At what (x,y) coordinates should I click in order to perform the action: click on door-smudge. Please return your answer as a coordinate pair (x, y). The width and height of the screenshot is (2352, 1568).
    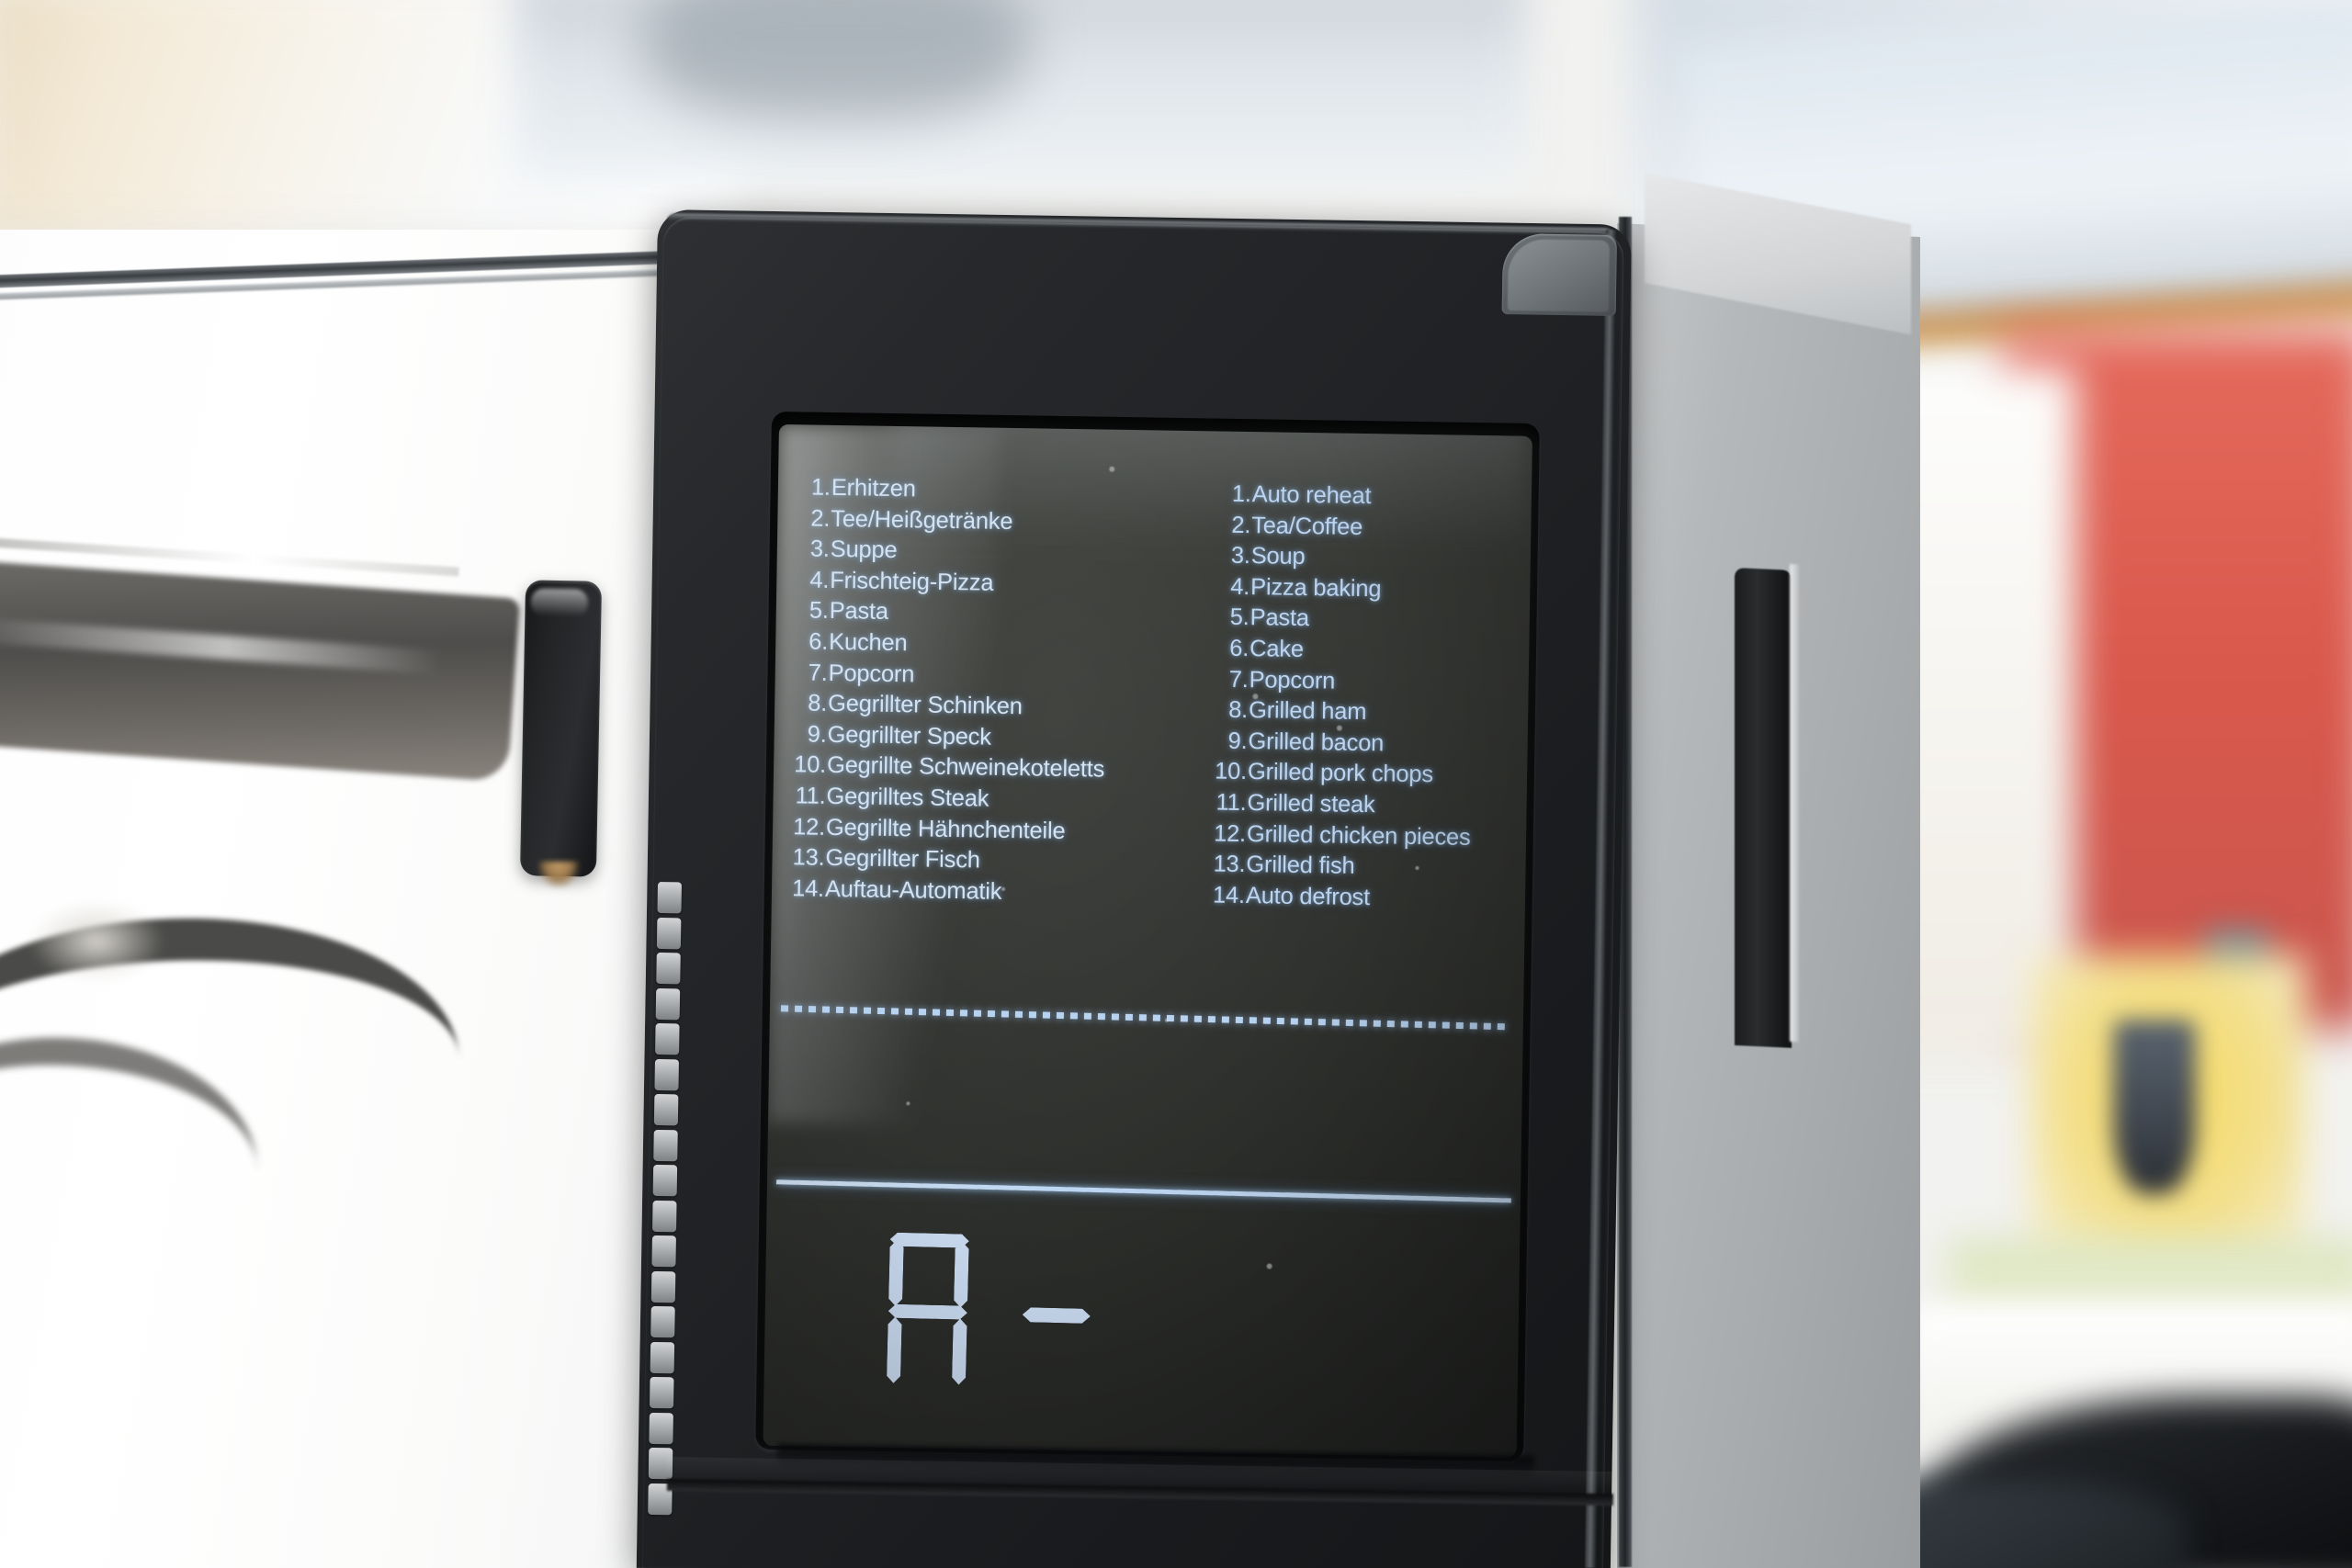
    Looking at the image, I should click on (96, 942).